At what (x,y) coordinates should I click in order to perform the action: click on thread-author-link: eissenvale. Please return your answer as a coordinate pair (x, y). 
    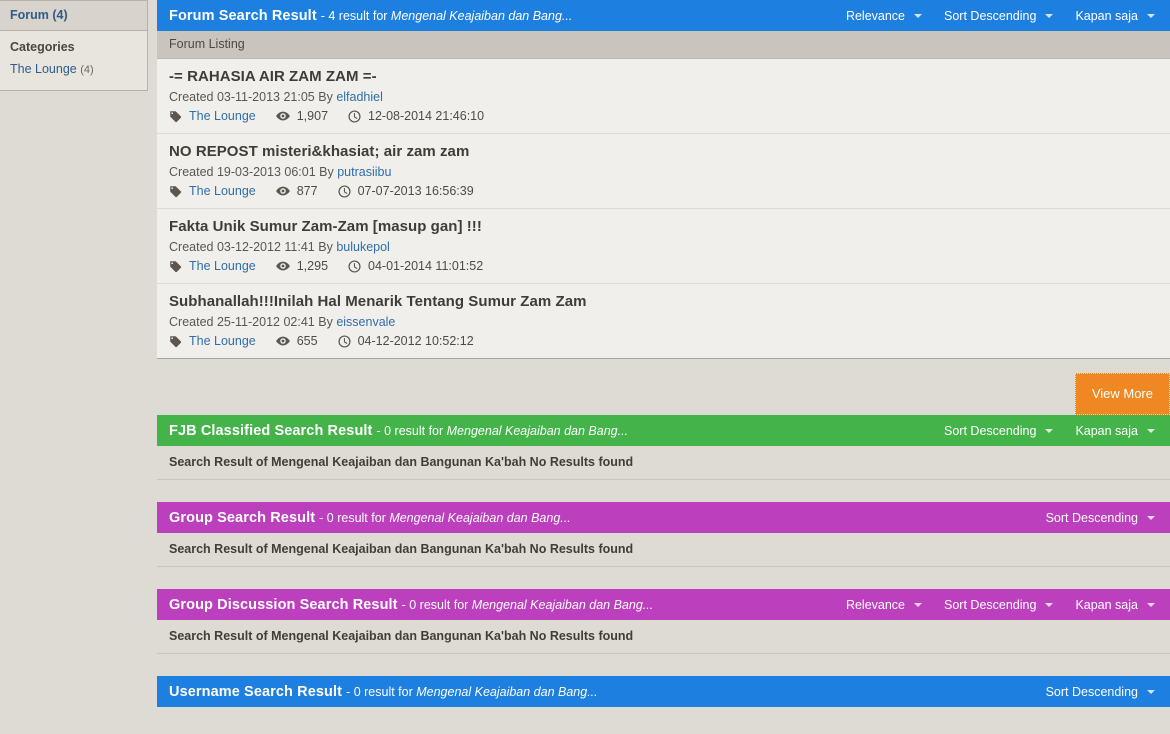
    Looking at the image, I should click on (365, 322).